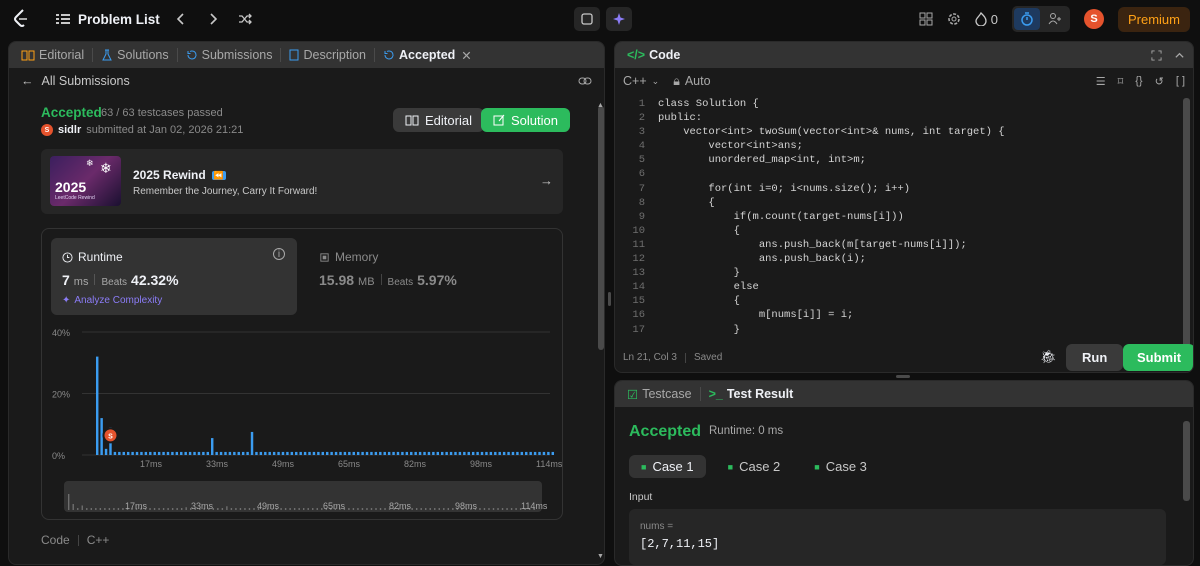 This screenshot has height=566, width=1200. Describe the element at coordinates (1180, 81) in the screenshot. I see `brackets-icon: [ ]` at that location.